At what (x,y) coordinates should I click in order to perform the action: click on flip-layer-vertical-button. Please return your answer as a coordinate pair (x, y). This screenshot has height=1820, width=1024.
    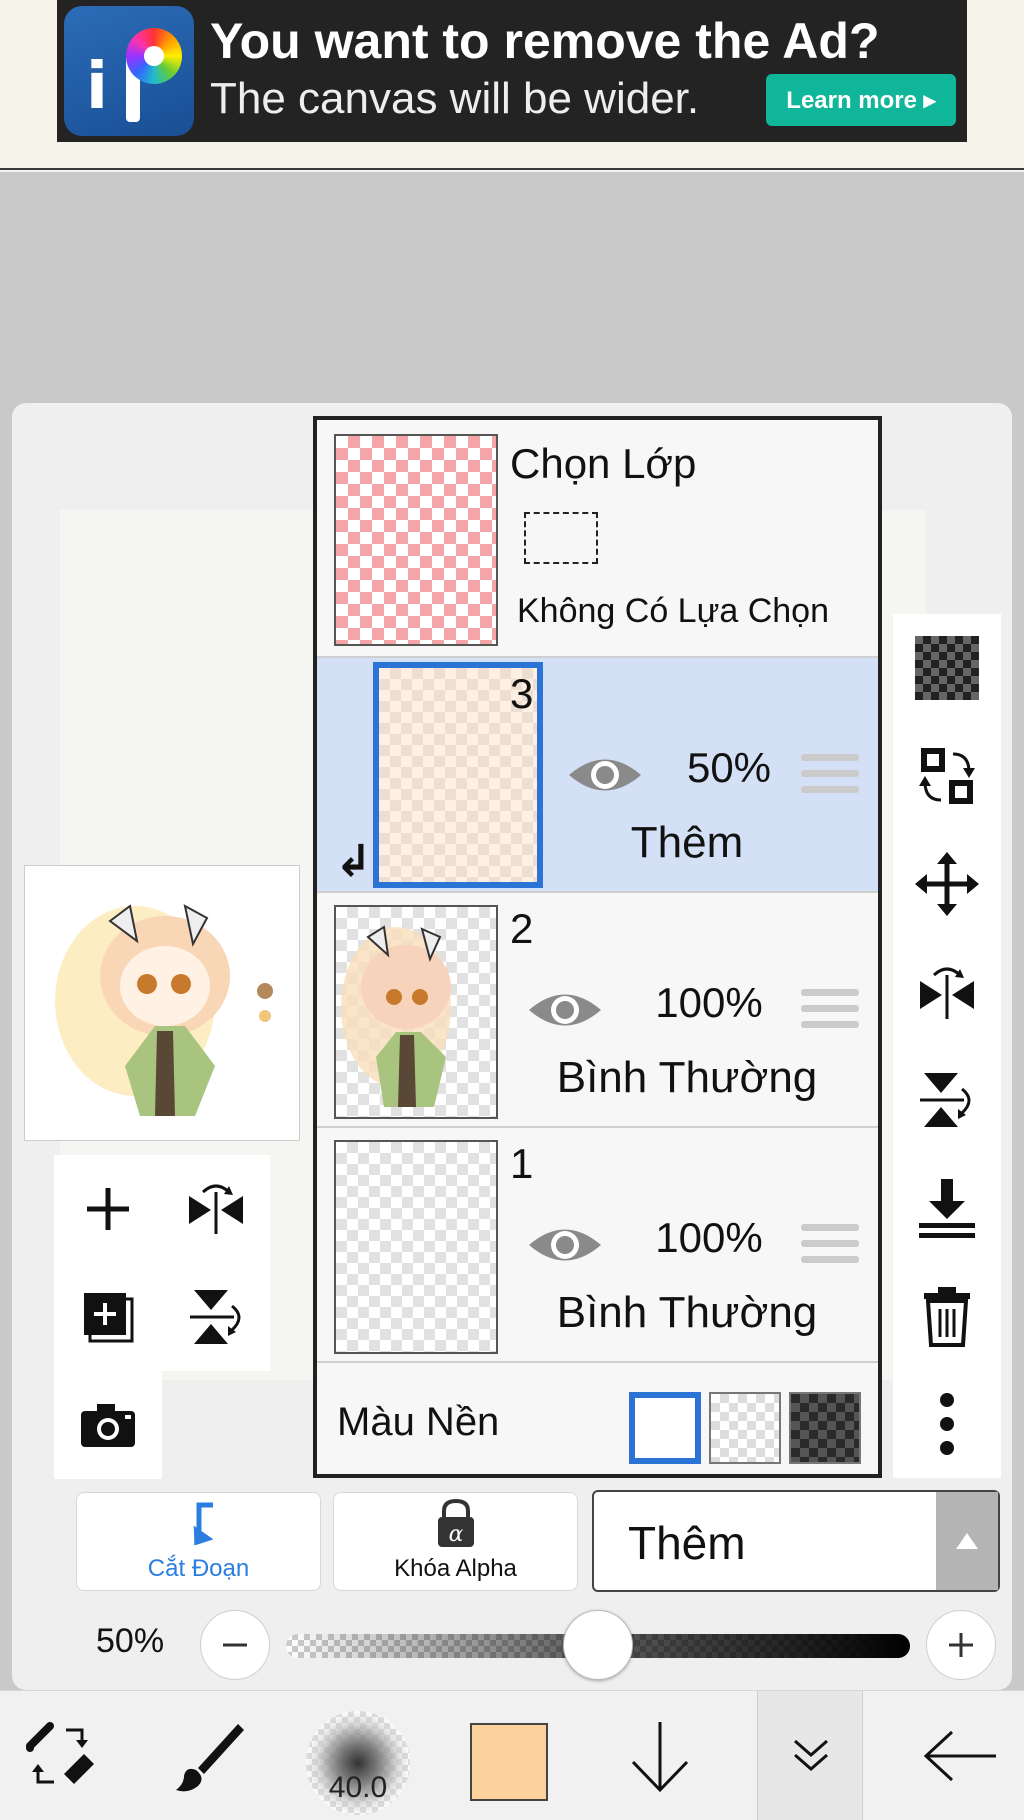
    Looking at the image, I should click on (947, 1100).